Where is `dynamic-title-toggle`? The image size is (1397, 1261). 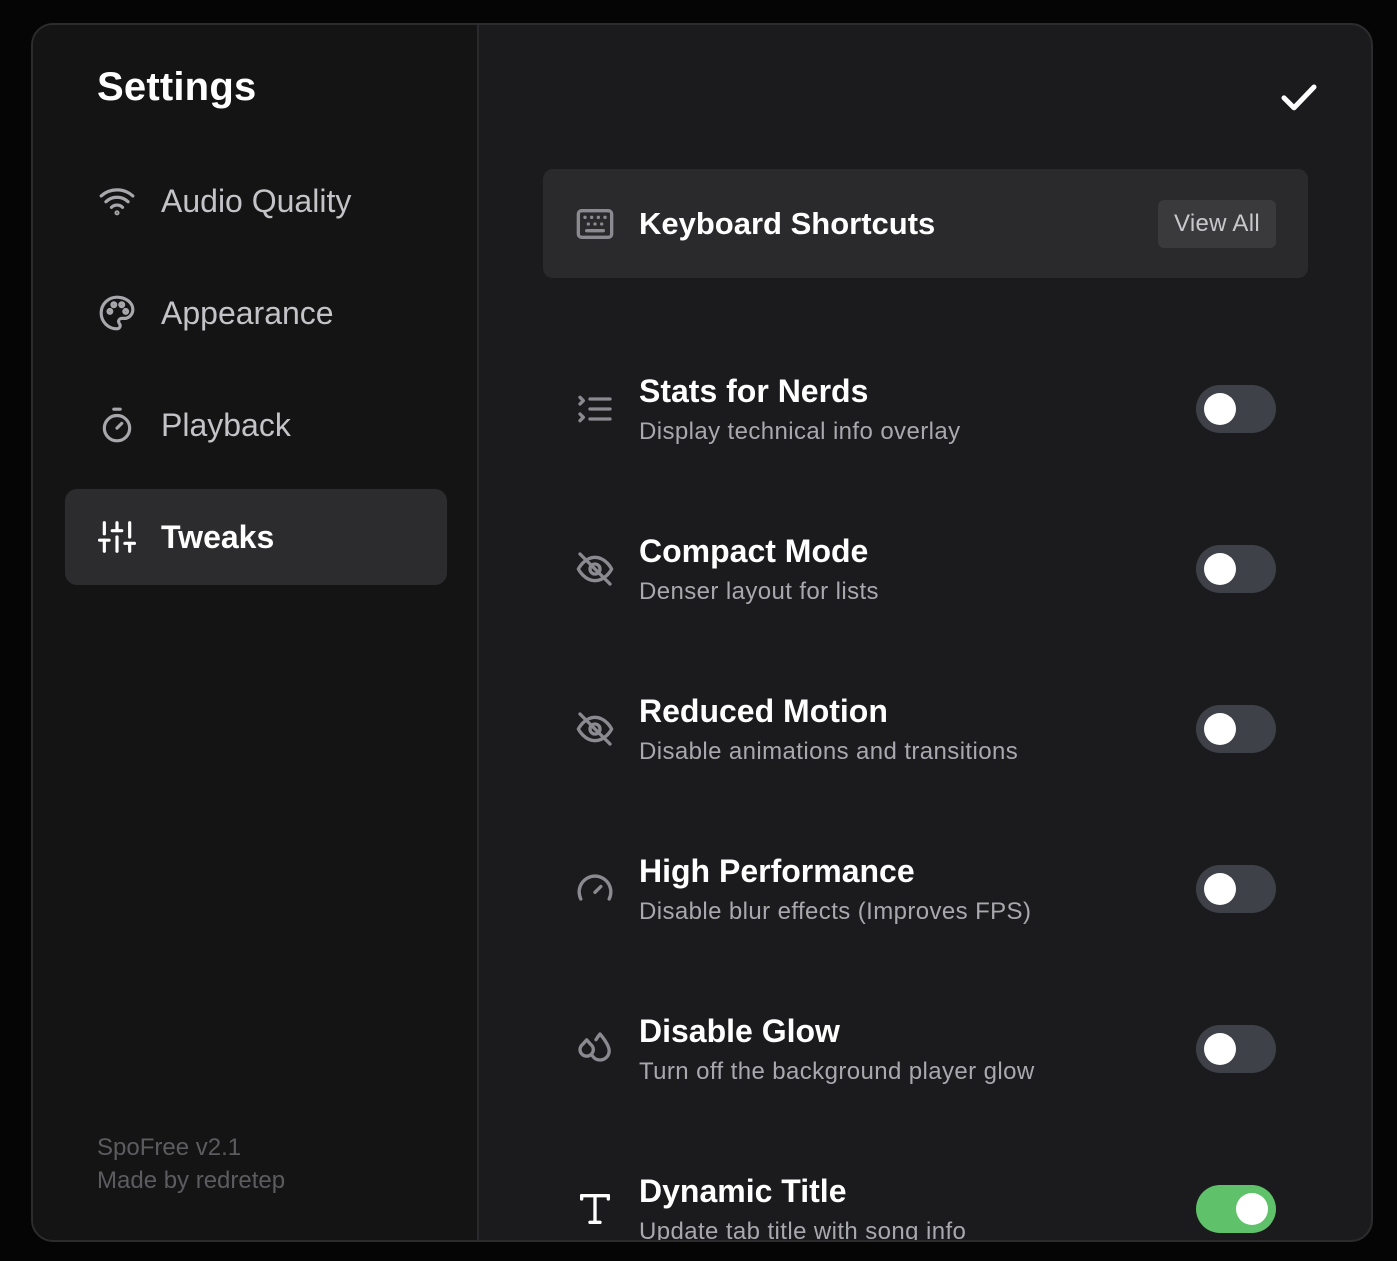 dynamic-title-toggle is located at coordinates (1236, 1209).